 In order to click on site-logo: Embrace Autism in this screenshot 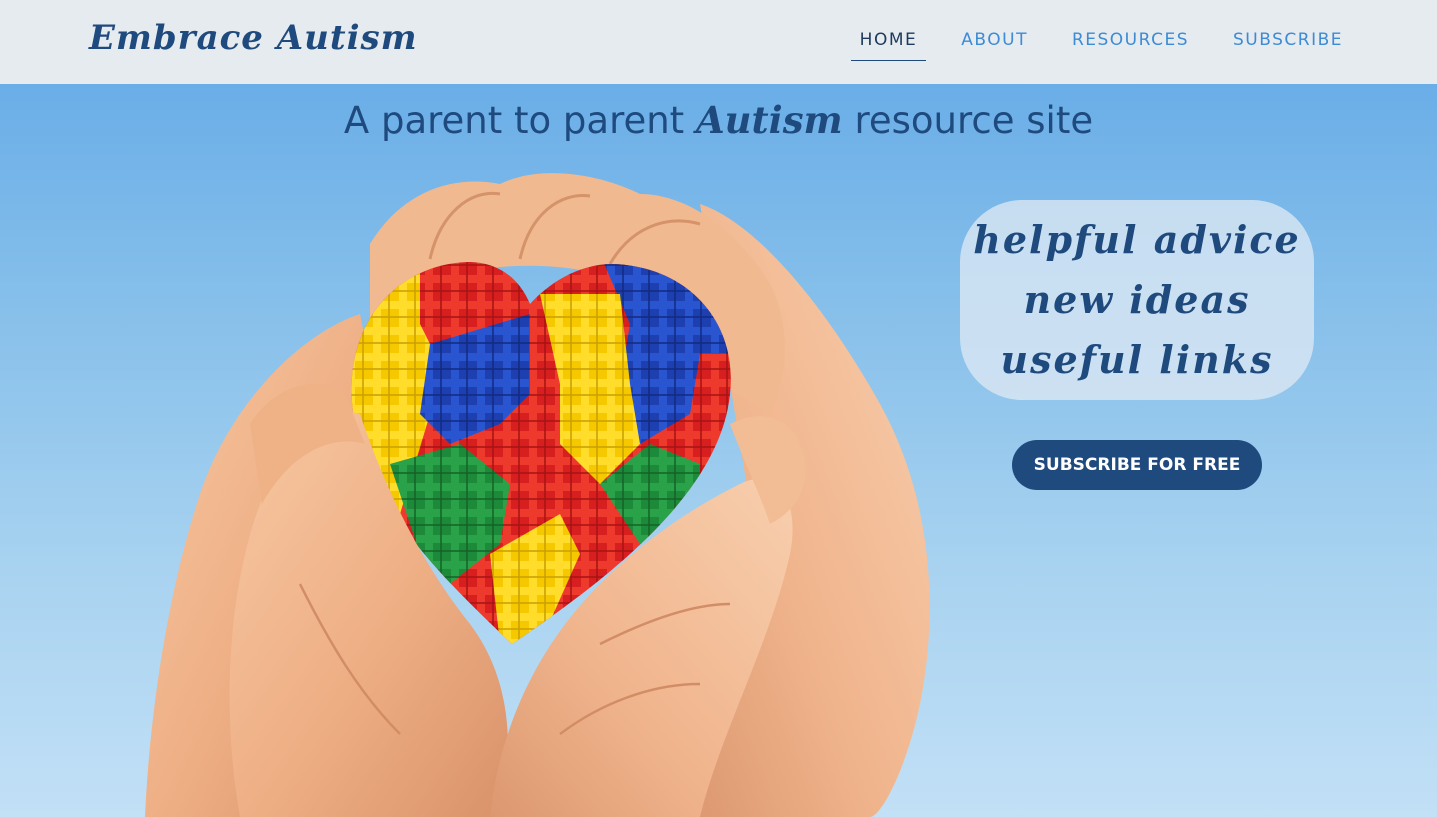, I will do `click(253, 38)`.